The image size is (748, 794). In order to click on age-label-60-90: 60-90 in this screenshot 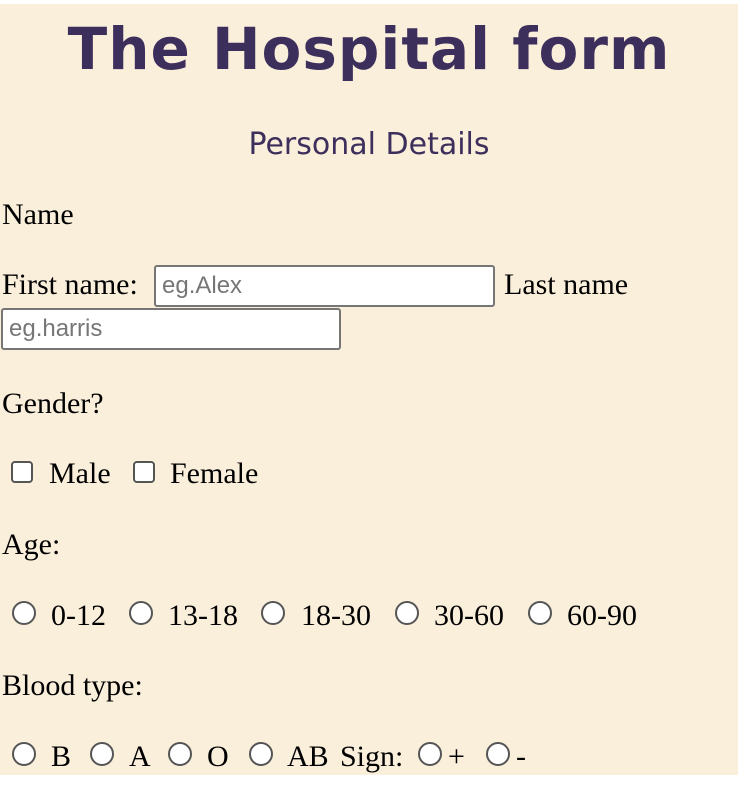, I will do `click(602, 615)`.